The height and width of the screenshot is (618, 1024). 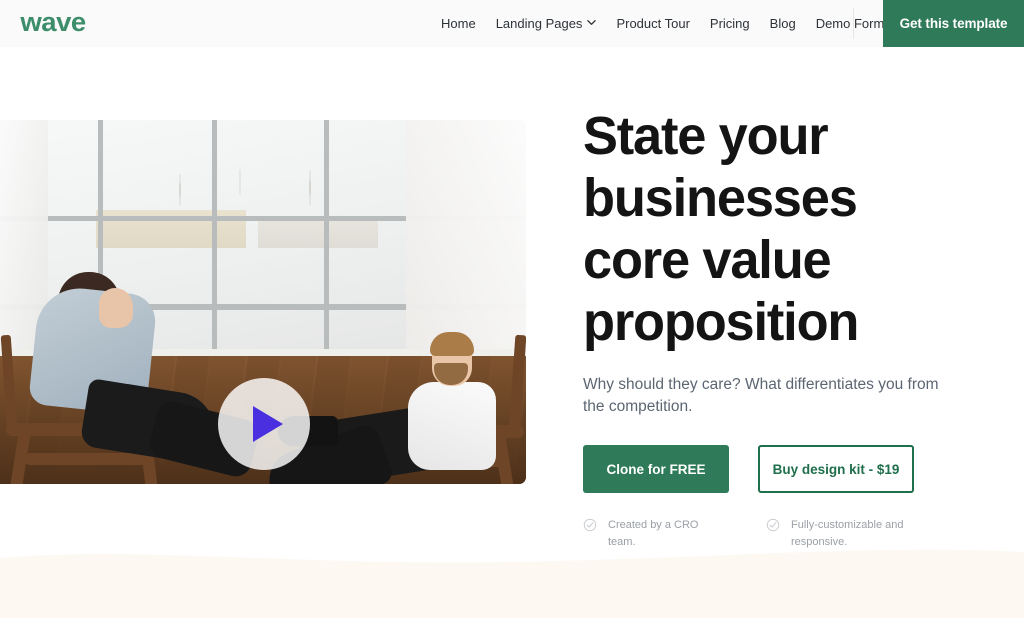 What do you see at coordinates (836, 469) in the screenshot?
I see `buy-design-kit-button: Buy design kit - $19` at bounding box center [836, 469].